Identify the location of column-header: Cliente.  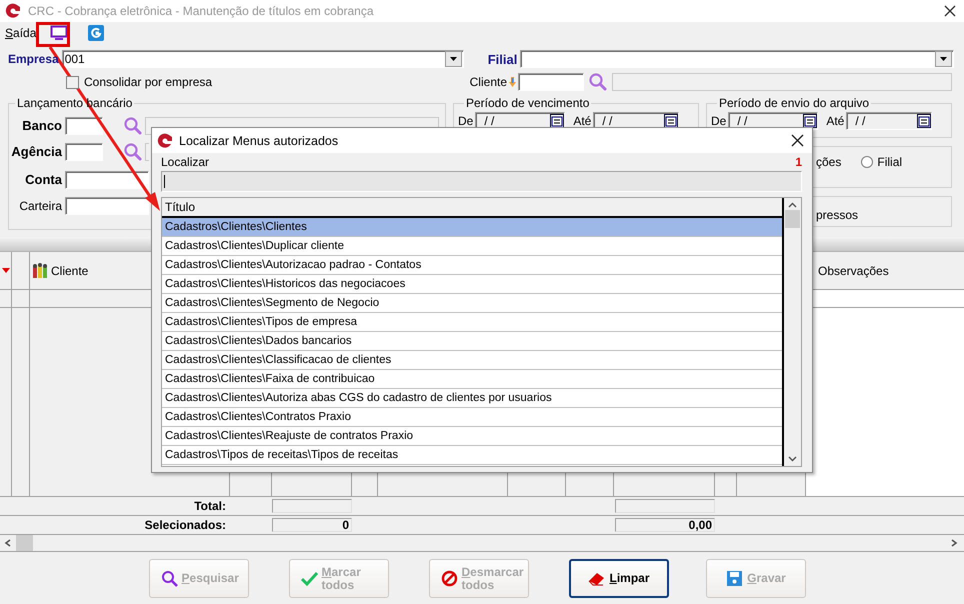
(69, 271).